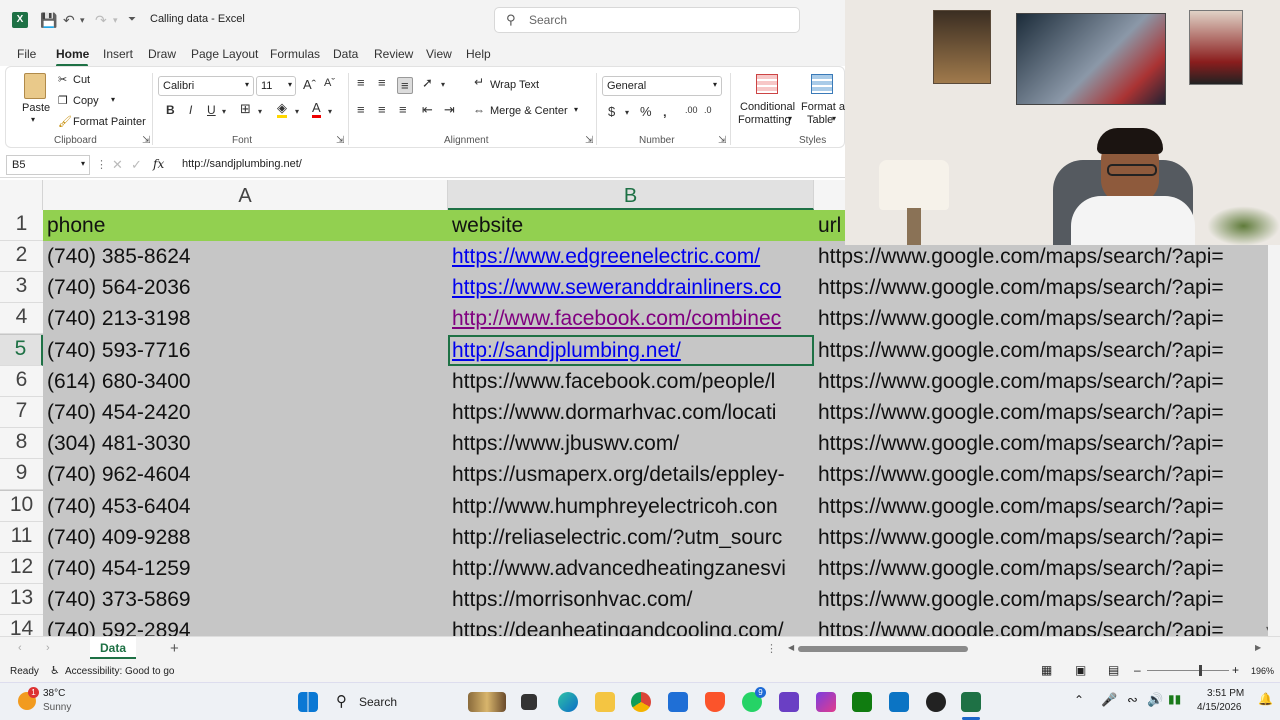 Image resolution: width=1280 pixels, height=720 pixels. What do you see at coordinates (1109, 700) in the screenshot?
I see `microphone-icon: 🎤` at bounding box center [1109, 700].